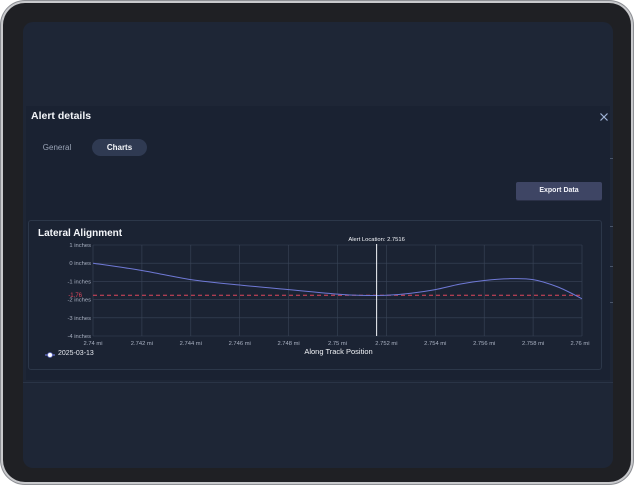 This screenshot has width=640, height=487. Describe the element at coordinates (386, 344) in the screenshot. I see `x-tick-label: 2.752 mi` at that location.